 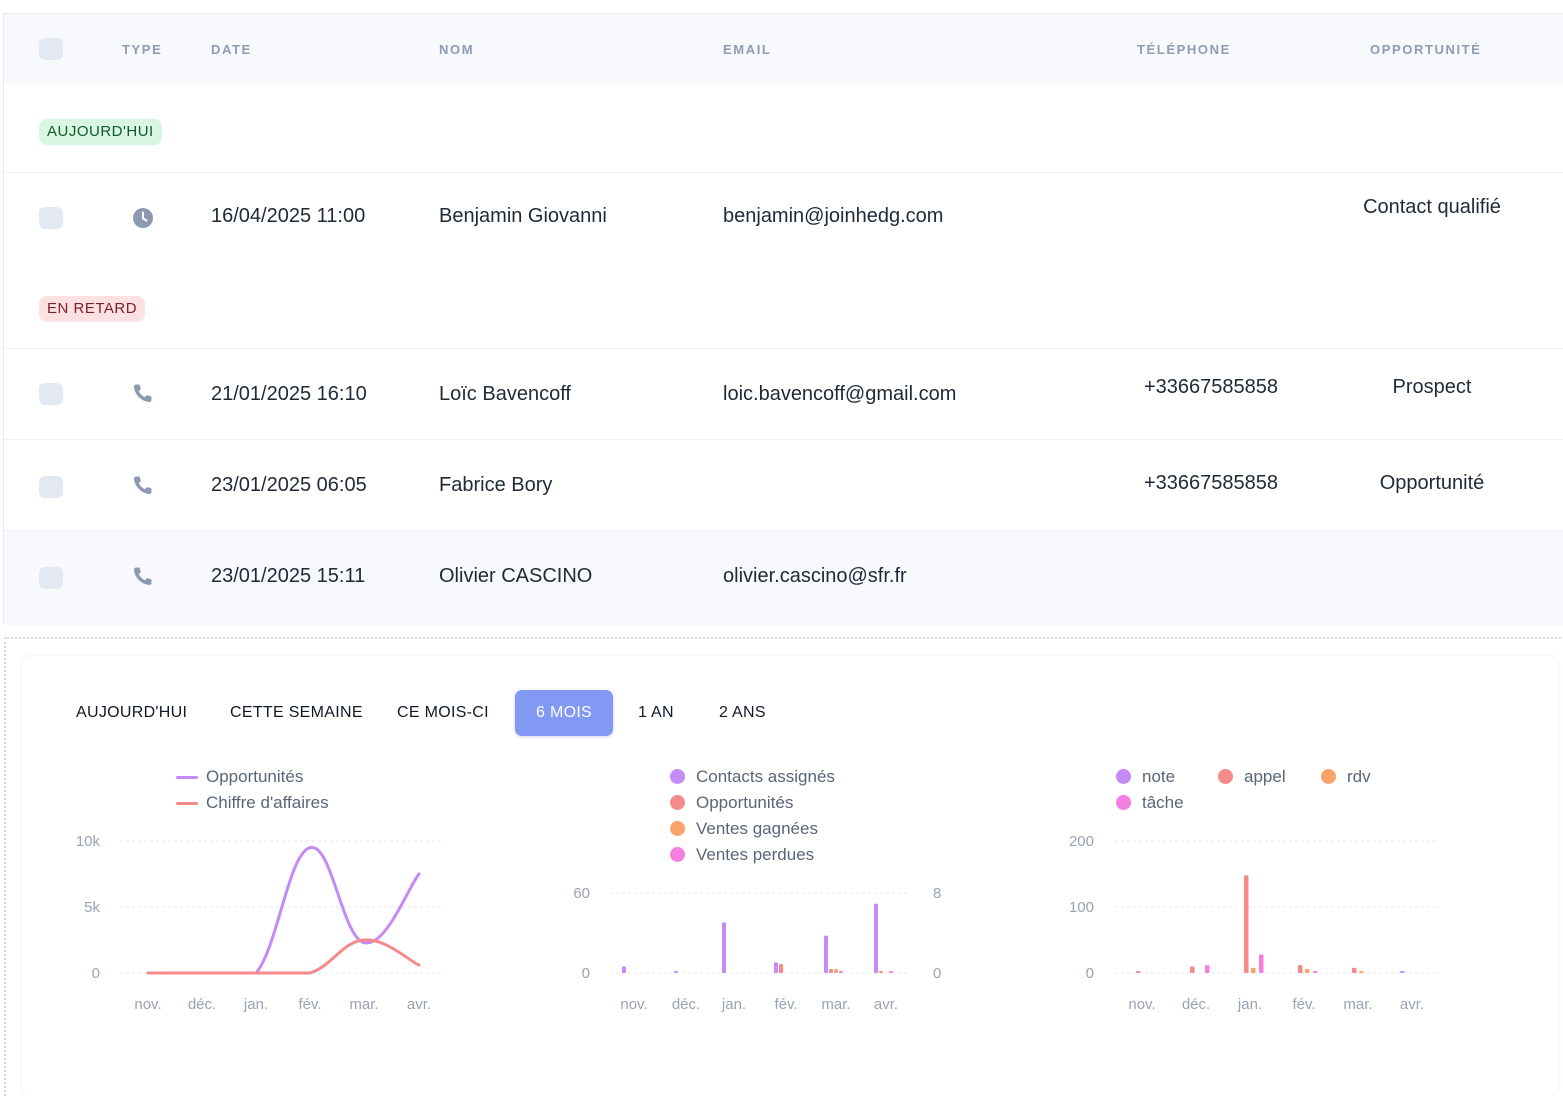 I want to click on y-tick-label: 60, so click(x=581, y=893).